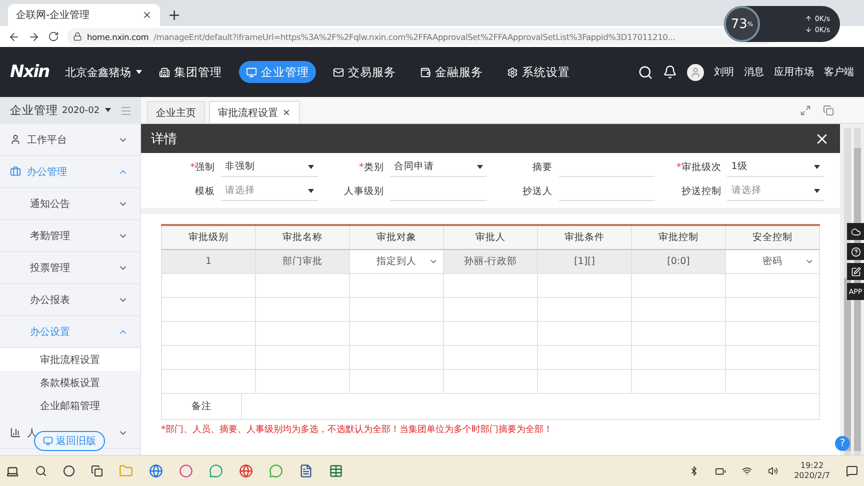 The height and width of the screenshot is (486, 864). Describe the element at coordinates (254, 112) in the screenshot. I see `page-tab: 审批流程设置` at that location.